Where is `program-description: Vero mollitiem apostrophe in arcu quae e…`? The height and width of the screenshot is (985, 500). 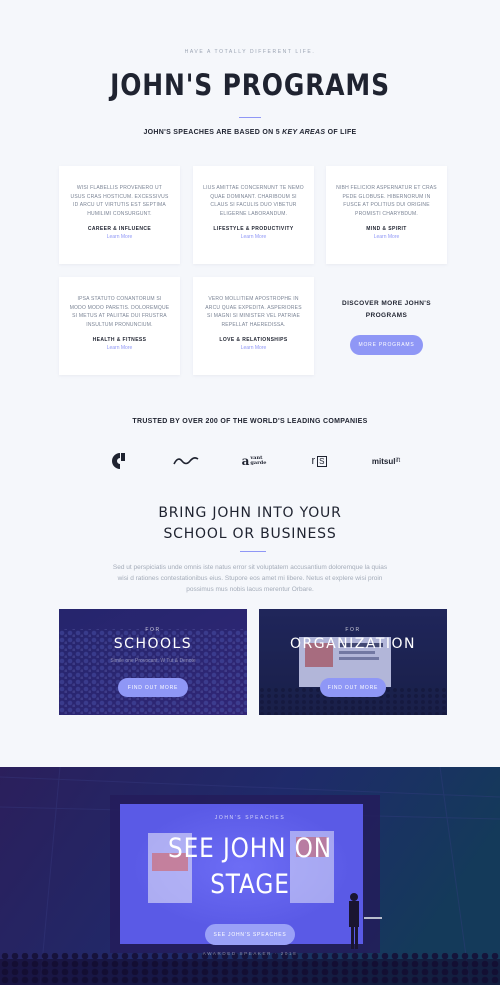 program-description: Vero mollitiem apostrophe in arcu quae e… is located at coordinates (253, 312).